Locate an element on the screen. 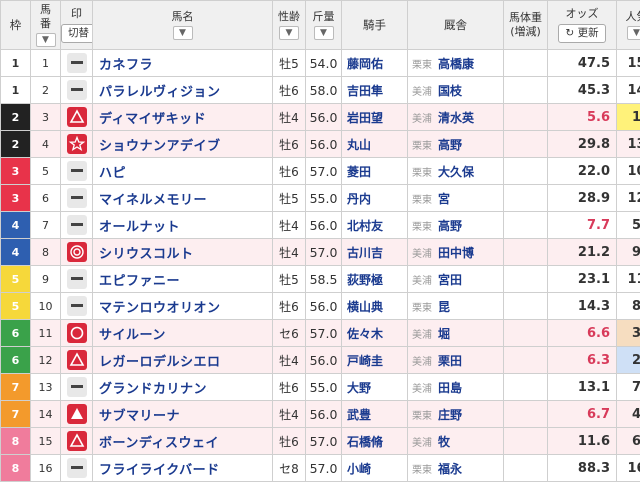 Image resolution: width=640 pixels, height=487 pixels. star-mark-icon is located at coordinates (76, 144).